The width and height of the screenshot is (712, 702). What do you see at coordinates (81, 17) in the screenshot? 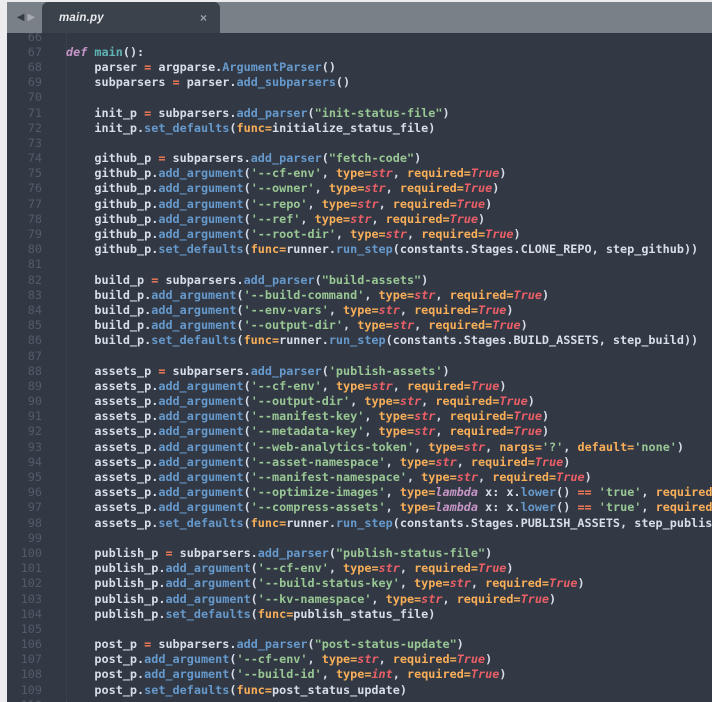
I see `tab-title: main.py` at bounding box center [81, 17].